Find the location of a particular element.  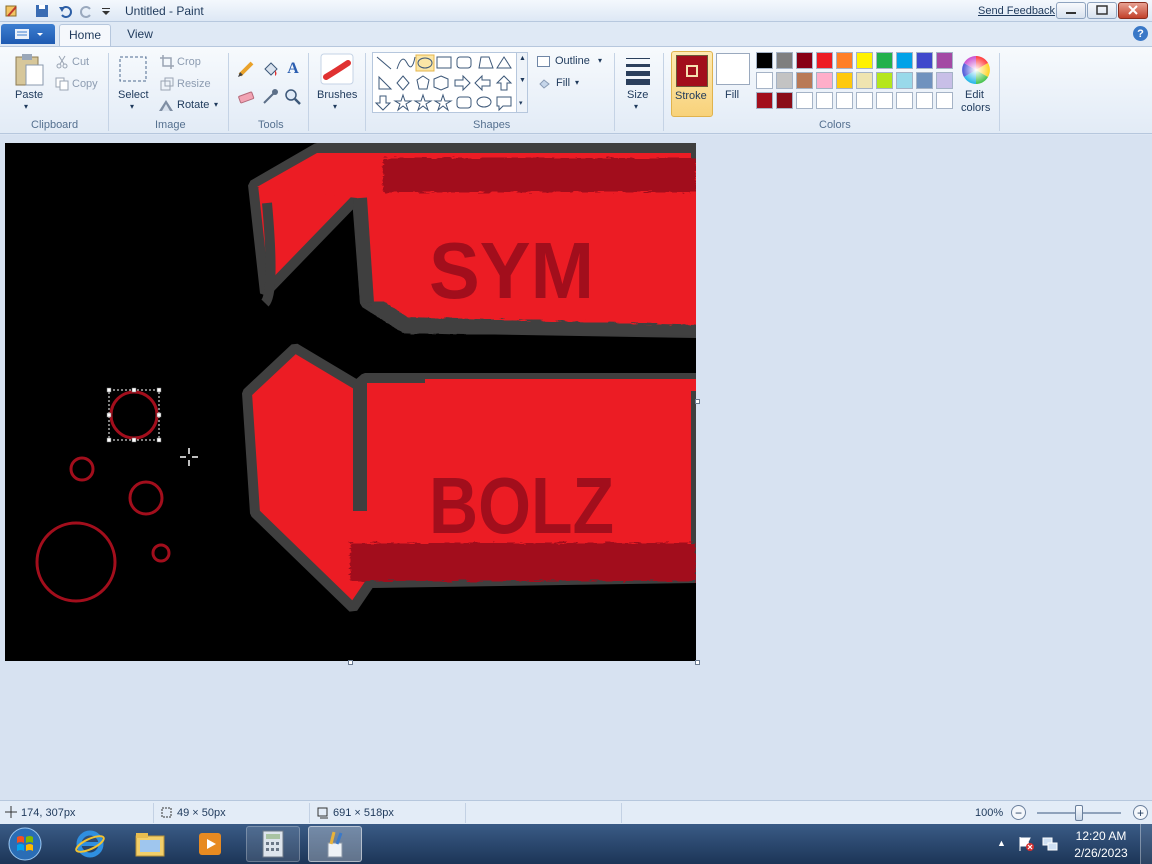

canvas-resize-handle-right is located at coordinates (697, 401).